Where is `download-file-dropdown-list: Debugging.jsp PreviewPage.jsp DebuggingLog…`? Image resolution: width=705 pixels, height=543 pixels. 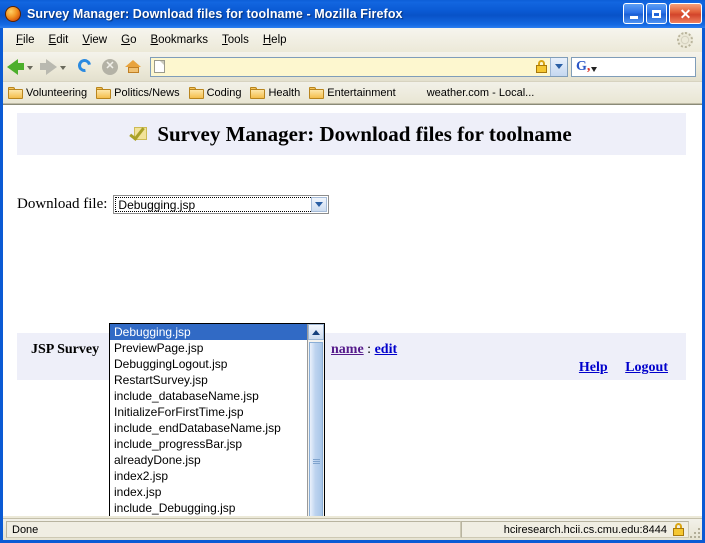
download-file-dropdown-list: Debugging.jsp PreviewPage.jsp DebuggingLog… is located at coordinates (217, 419).